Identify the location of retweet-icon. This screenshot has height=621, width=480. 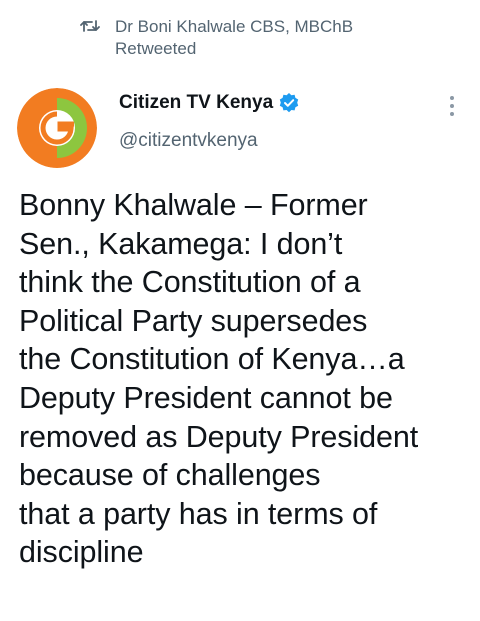
(90, 26).